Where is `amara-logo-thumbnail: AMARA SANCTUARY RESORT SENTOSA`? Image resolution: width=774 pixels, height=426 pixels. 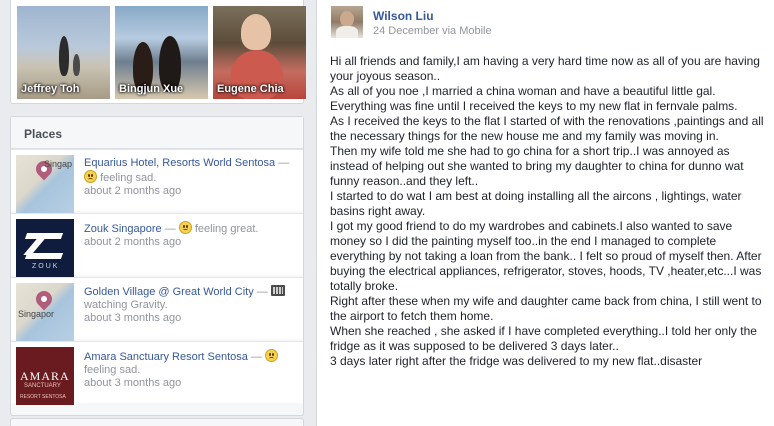
amara-logo-thumbnail: AMARA SANCTUARY RESORT SENTOSA is located at coordinates (45, 376).